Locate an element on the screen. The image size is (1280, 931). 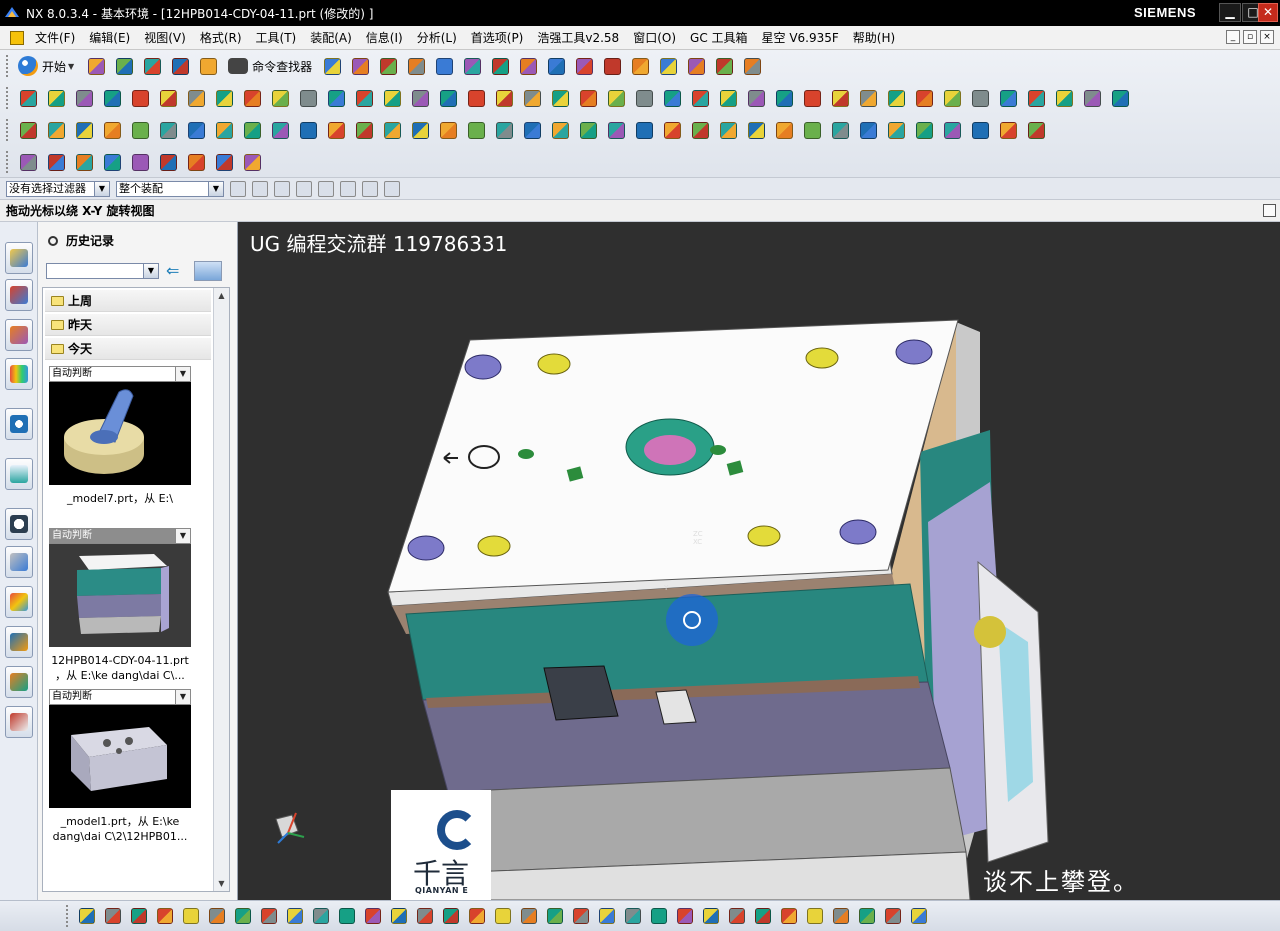
toolbar-grip is located at coordinates (8, 66).